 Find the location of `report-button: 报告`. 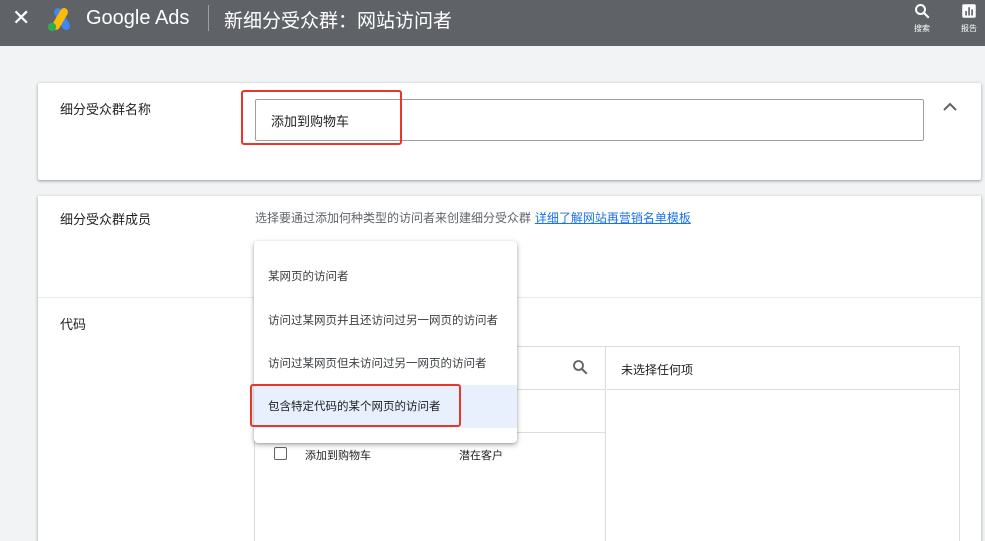

report-button: 报告 is located at coordinates (969, 18).